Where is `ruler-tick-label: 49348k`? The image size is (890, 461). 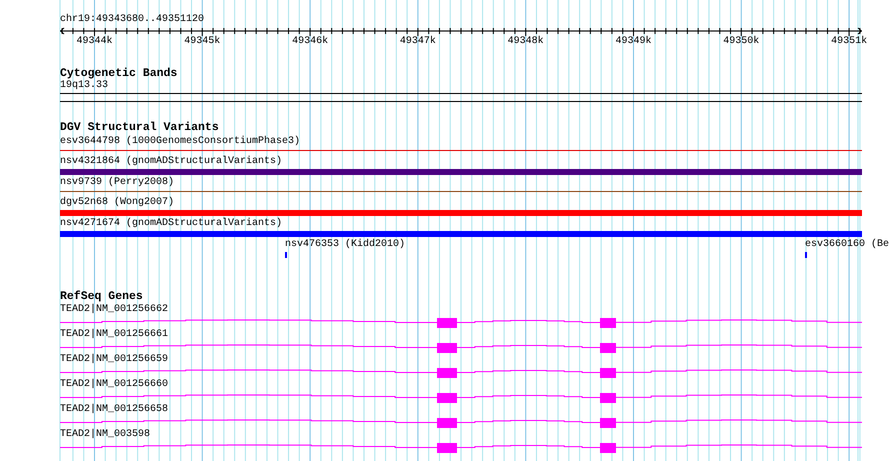 ruler-tick-label: 49348k is located at coordinates (526, 42).